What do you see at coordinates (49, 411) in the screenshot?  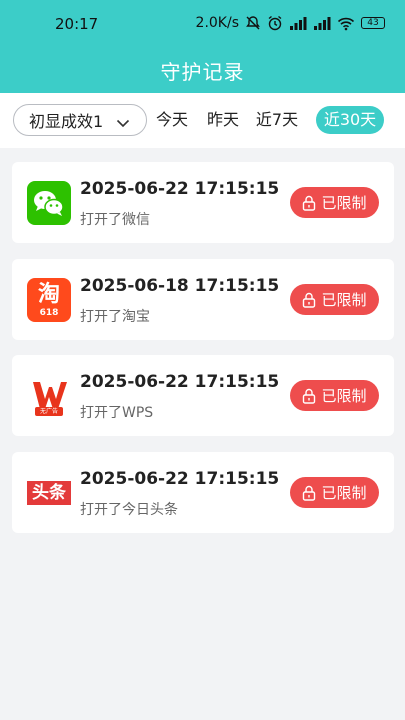 I see `wps-icon-badge: 无广告` at bounding box center [49, 411].